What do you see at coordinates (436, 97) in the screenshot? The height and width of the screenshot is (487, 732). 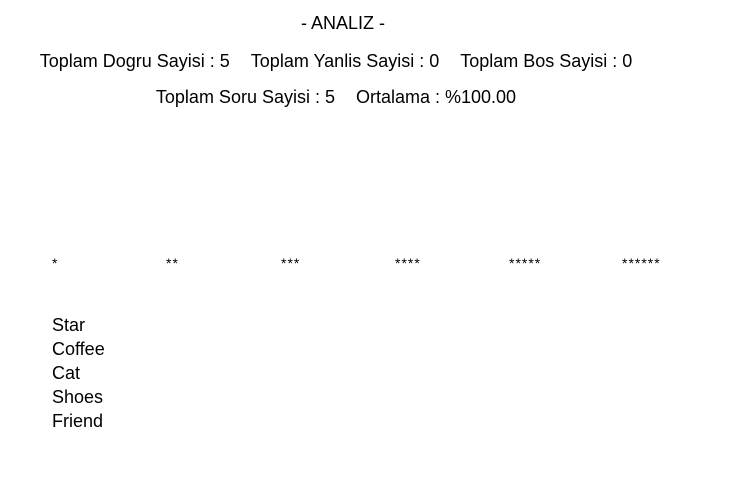 I see `average-stat: Ortalama : %100.00` at bounding box center [436, 97].